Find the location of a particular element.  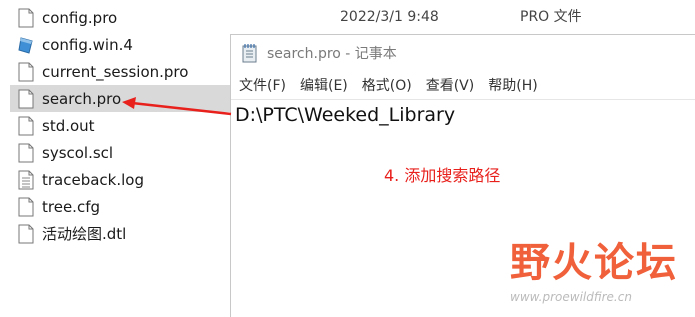

watermark-url: www.proewildfire.cn is located at coordinates (571, 297).